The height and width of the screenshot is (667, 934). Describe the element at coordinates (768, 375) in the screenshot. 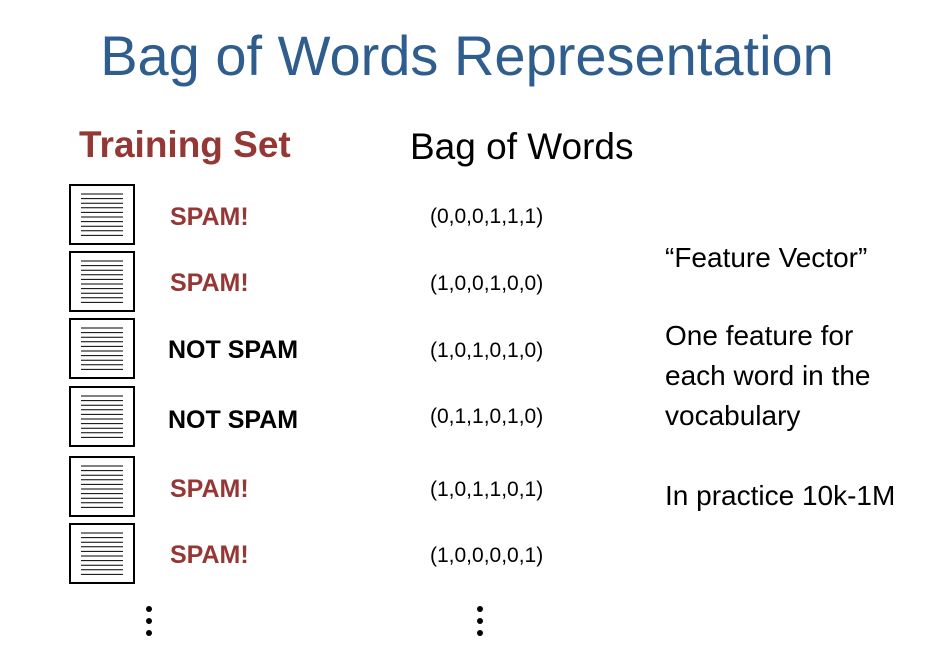

I see `one-feature-note-line-2: each word in the` at that location.